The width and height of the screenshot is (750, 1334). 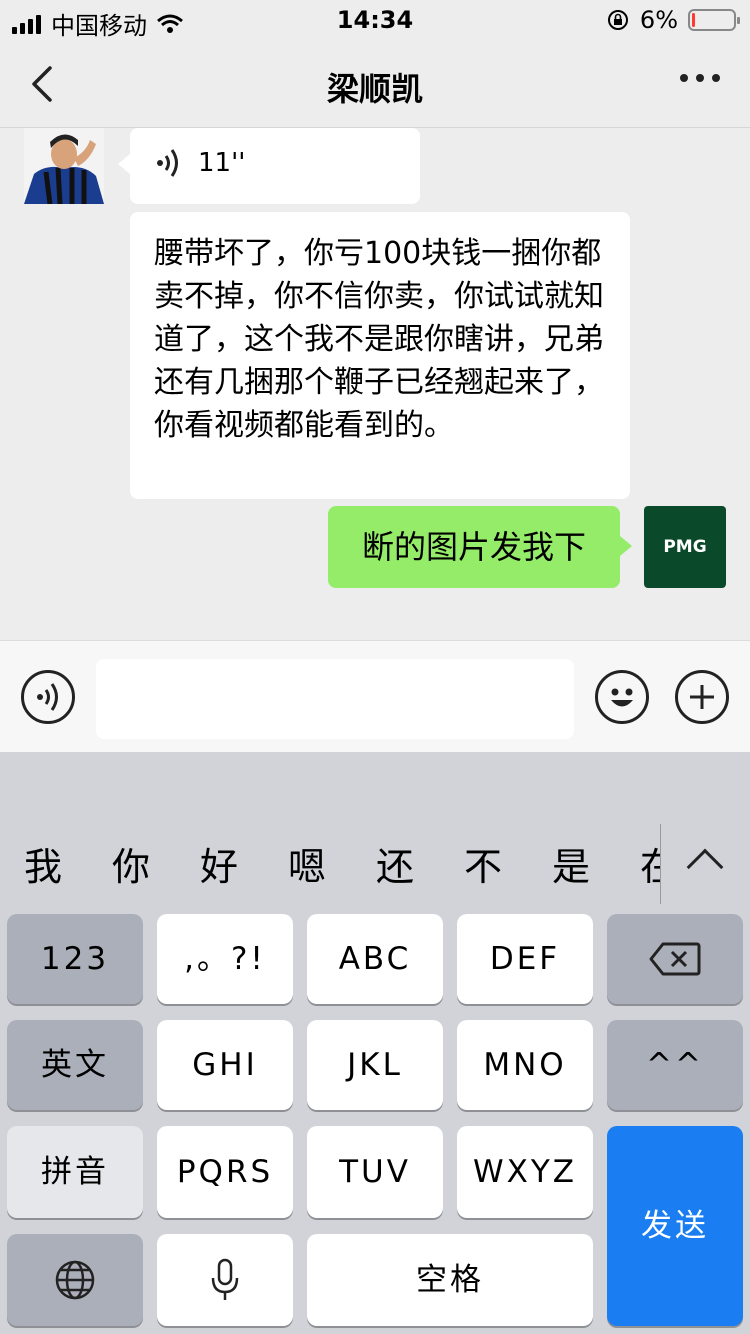 What do you see at coordinates (307, 863) in the screenshot?
I see `candidate-word: 嗯` at bounding box center [307, 863].